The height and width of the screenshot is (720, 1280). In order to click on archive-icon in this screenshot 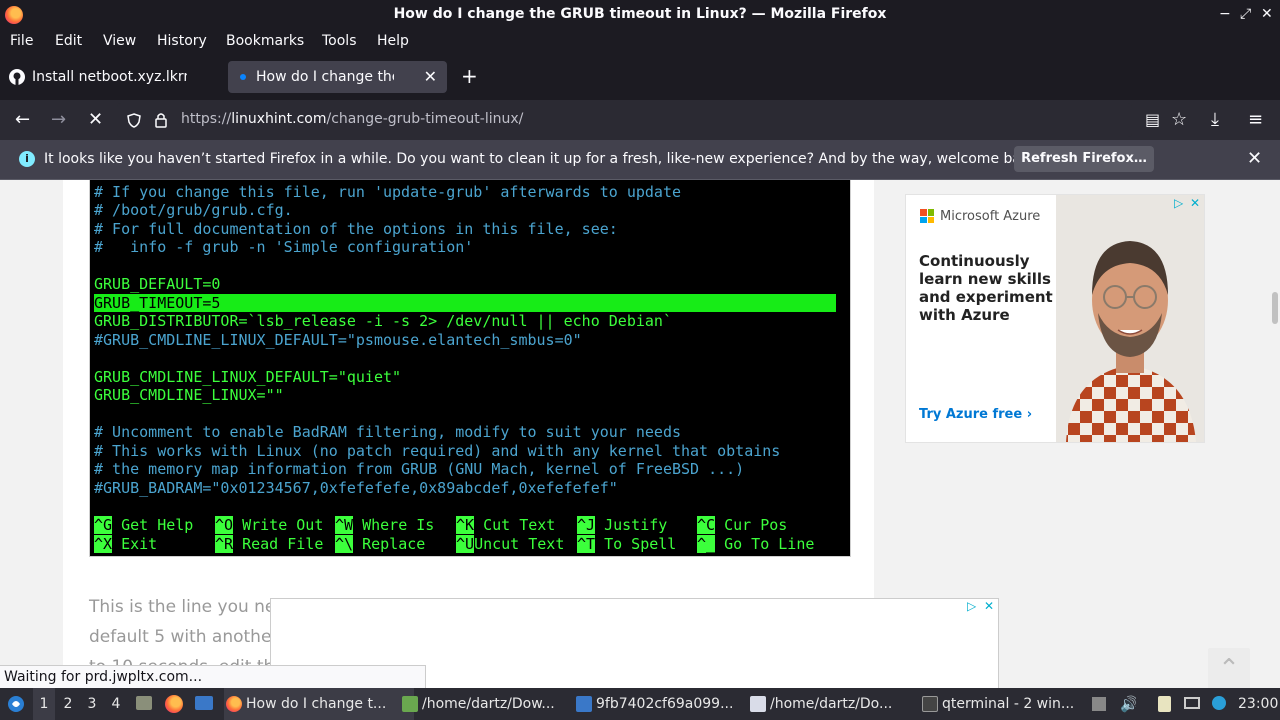, I will do `click(410, 704)`.